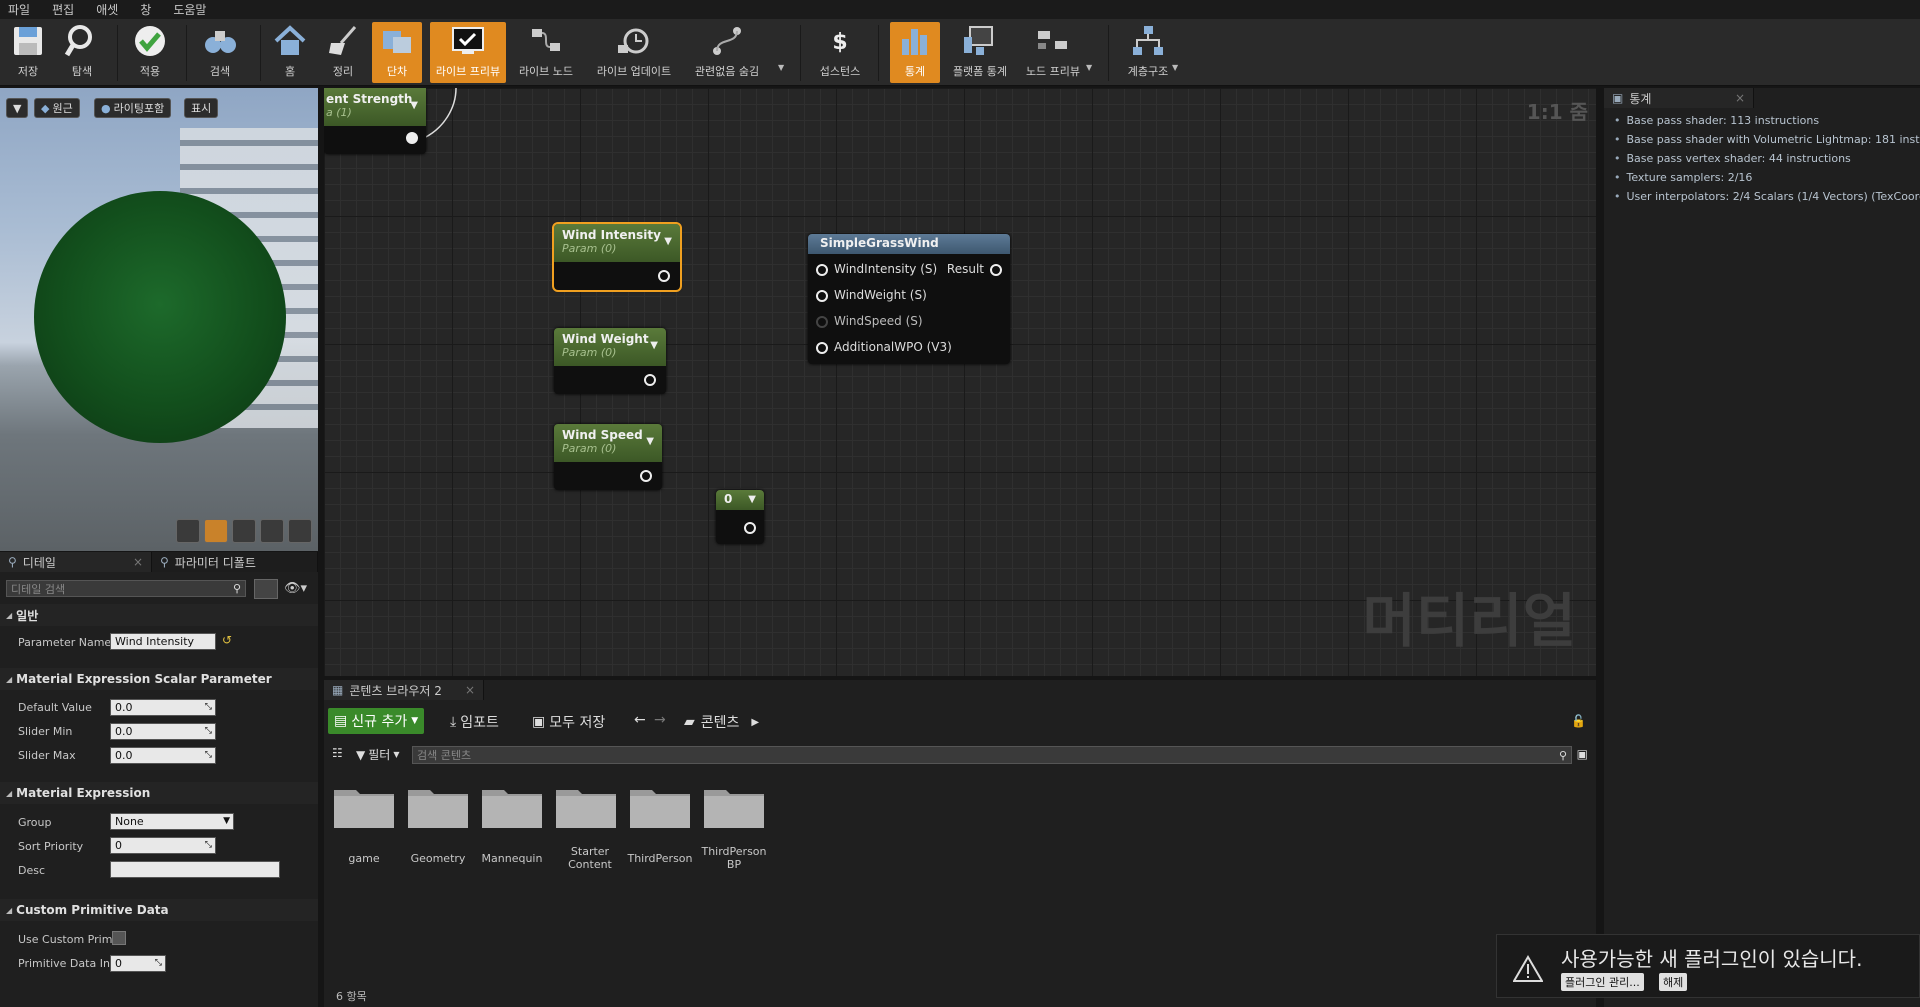 This screenshot has height=1007, width=1920. Describe the element at coordinates (343, 52) in the screenshot. I see `clean-button: 정리` at that location.